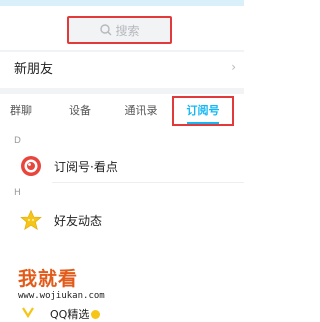  Describe the element at coordinates (86, 166) in the screenshot. I see `list-item-label: 订阅号·看点` at that location.